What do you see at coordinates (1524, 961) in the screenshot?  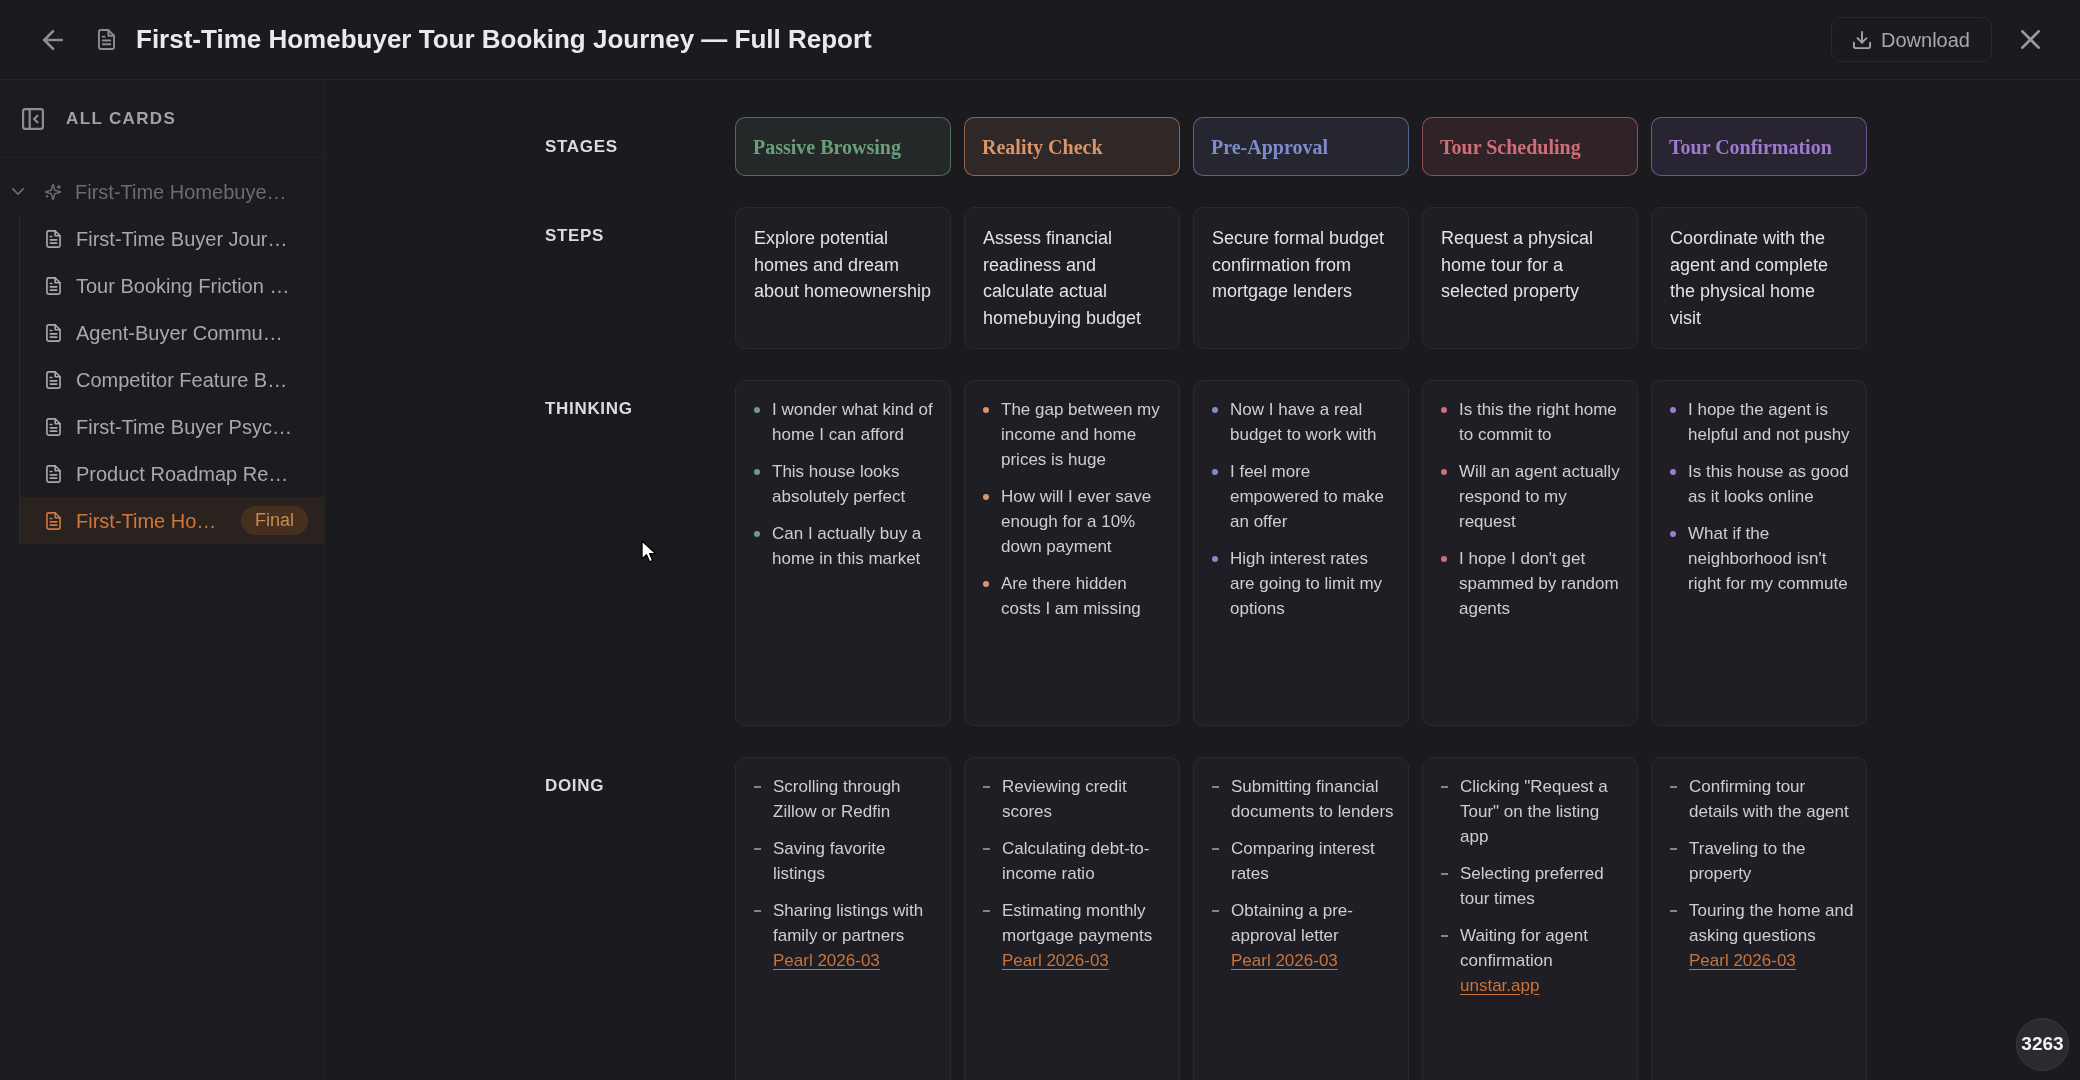 I see `action-text: Waiting for agent confirmation unstar.app` at bounding box center [1524, 961].